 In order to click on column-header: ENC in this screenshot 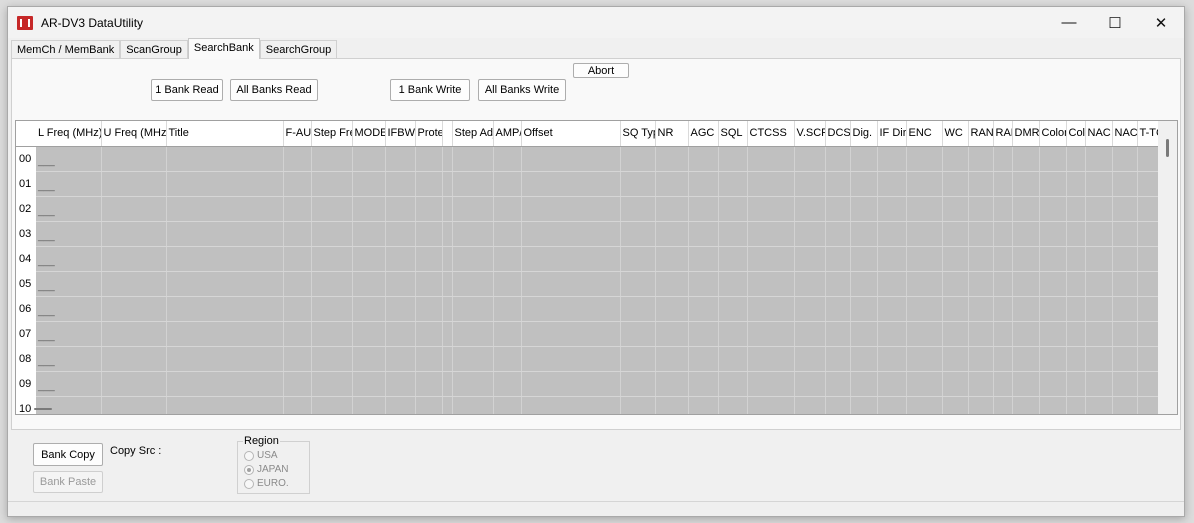, I will do `click(924, 134)`.